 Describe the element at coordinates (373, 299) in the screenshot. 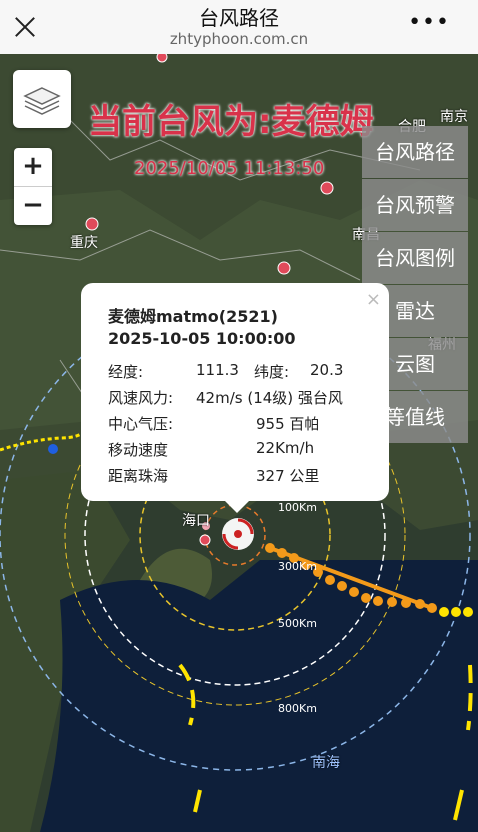

I see `popup-close-icon: ×` at that location.